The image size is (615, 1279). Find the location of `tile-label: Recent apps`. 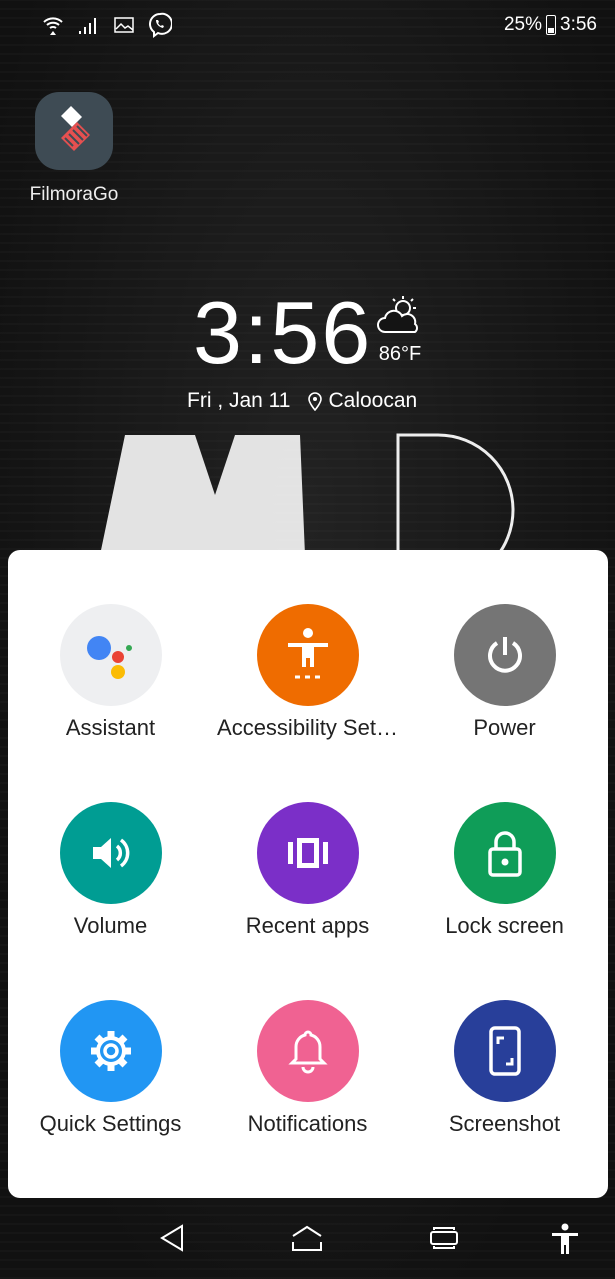

tile-label: Recent apps is located at coordinates (307, 925).